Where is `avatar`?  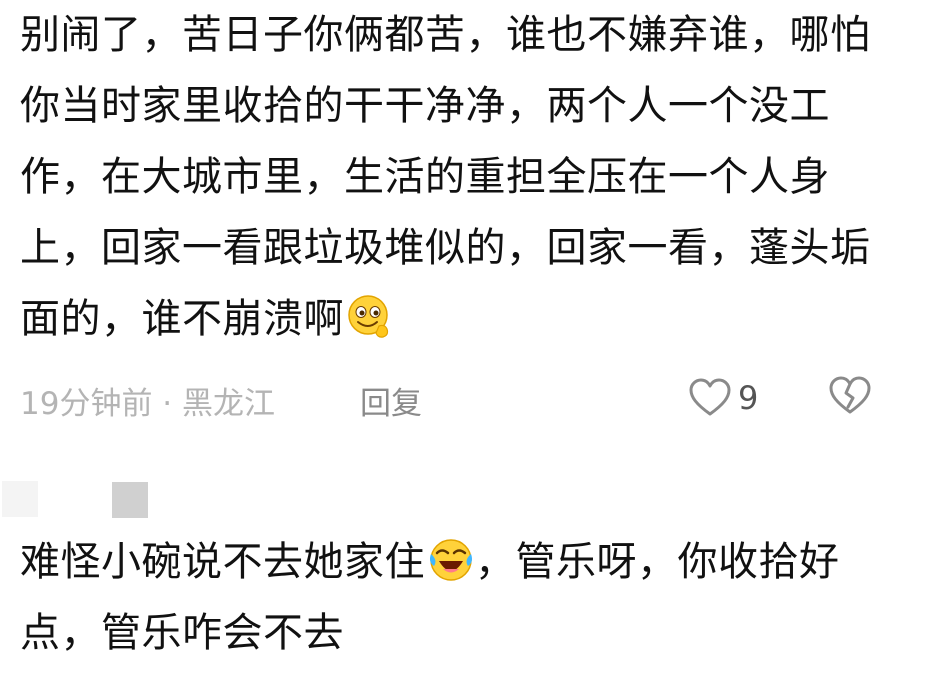 avatar is located at coordinates (20, 499).